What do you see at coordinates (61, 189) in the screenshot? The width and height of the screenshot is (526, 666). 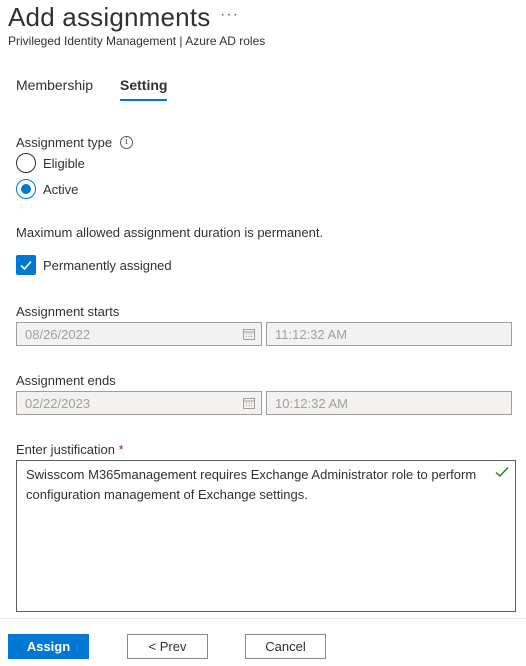 I see `active-label: Active` at bounding box center [61, 189].